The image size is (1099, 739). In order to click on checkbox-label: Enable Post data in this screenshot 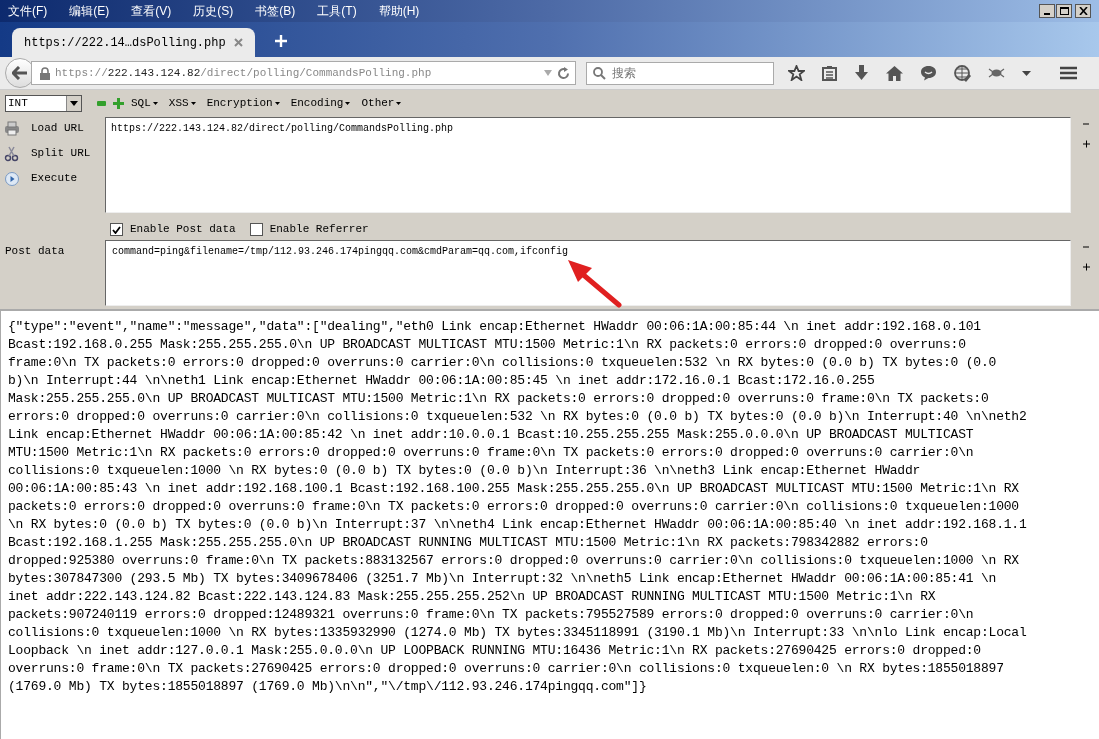, I will do `click(183, 230)`.